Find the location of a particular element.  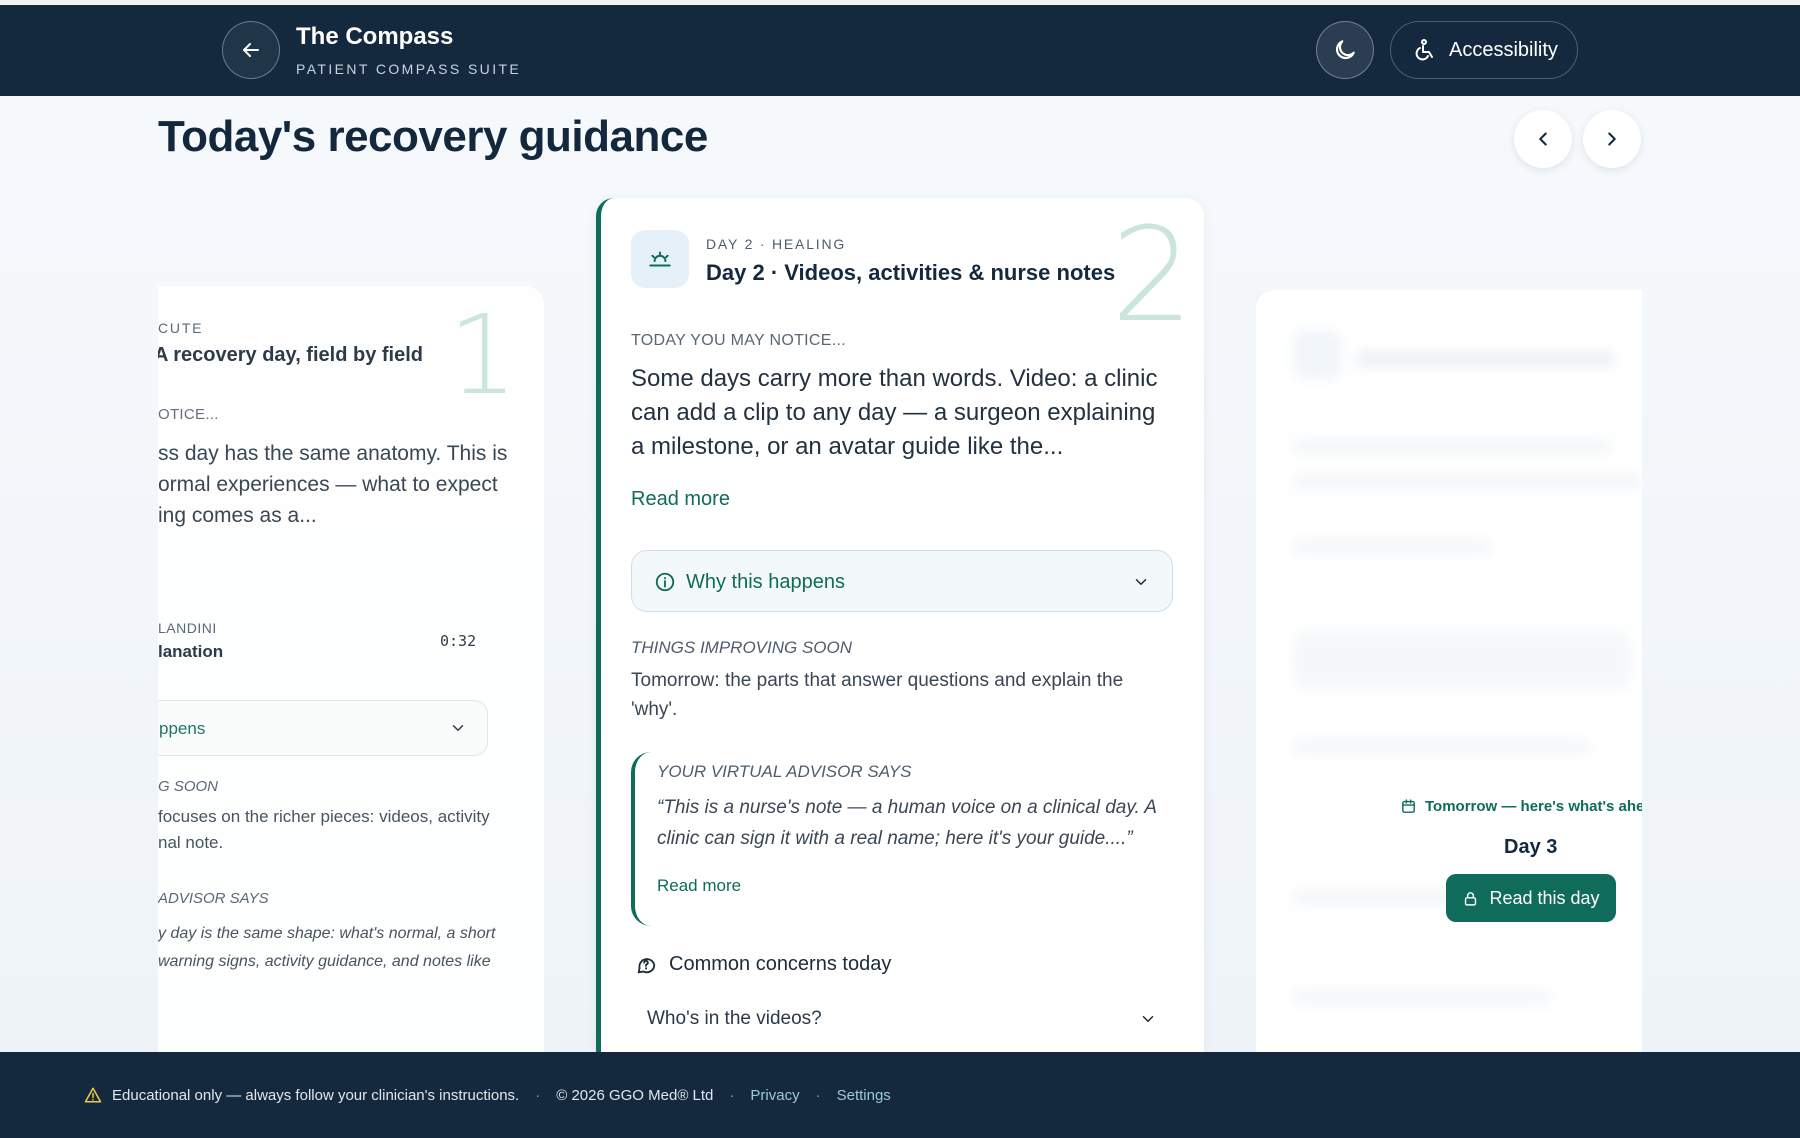

app-title: The Compass is located at coordinates (375, 36).